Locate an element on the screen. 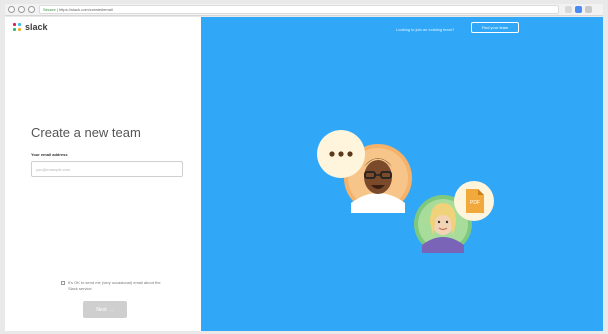 This screenshot has height=334, width=608. chat-bubble-icon is located at coordinates (341, 154).